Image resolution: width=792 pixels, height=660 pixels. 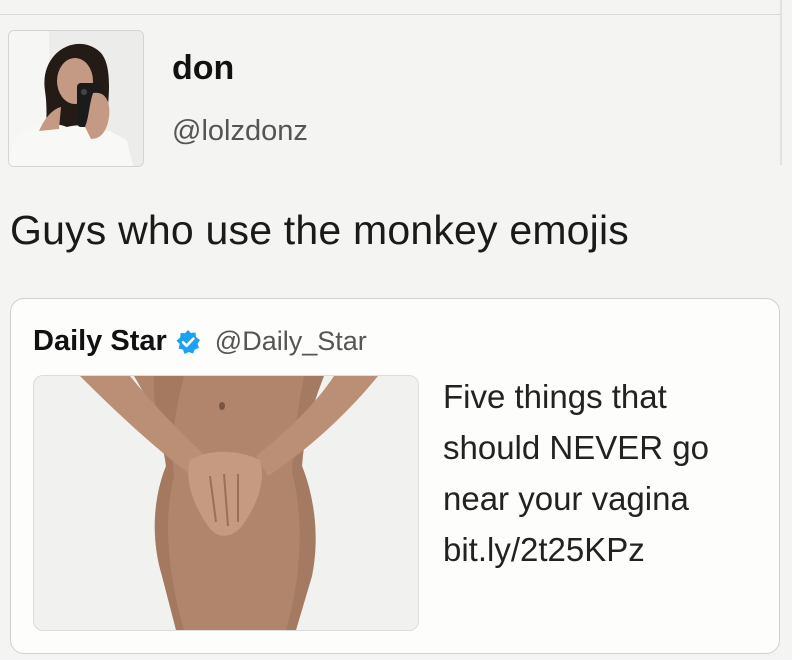 I want to click on top-divider, so click(x=390, y=14).